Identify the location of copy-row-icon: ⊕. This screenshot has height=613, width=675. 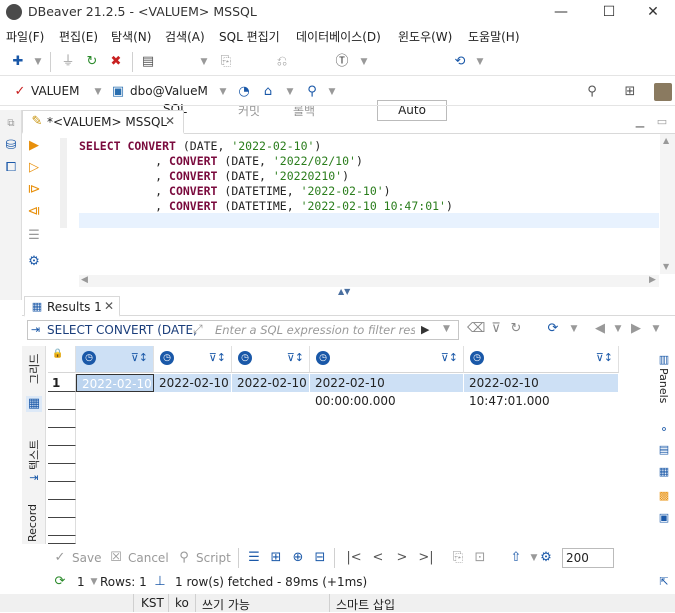
(298, 558).